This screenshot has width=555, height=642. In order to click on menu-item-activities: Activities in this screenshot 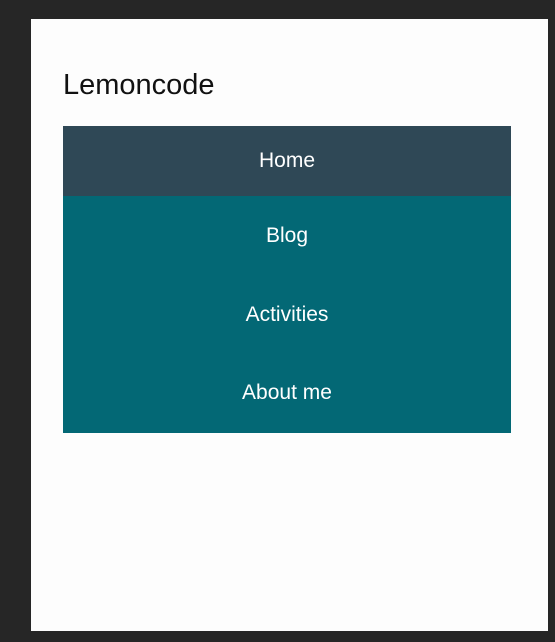, I will do `click(287, 315)`.